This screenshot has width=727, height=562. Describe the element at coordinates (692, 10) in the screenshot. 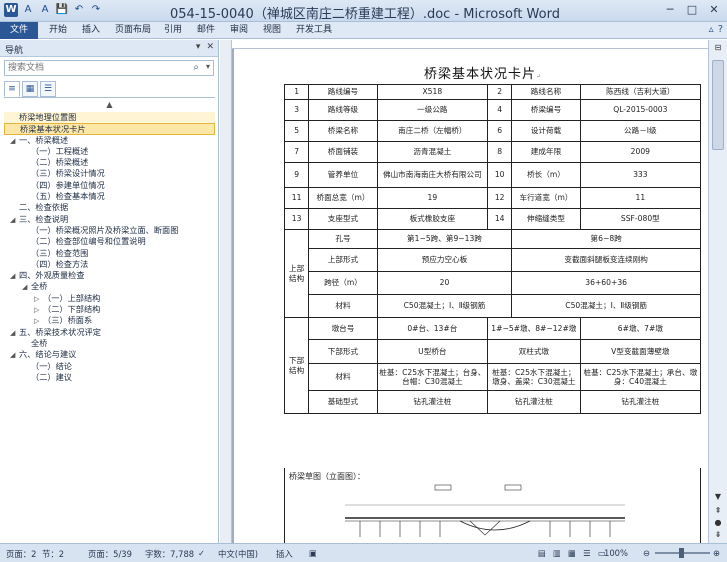

I see `maximize-icon: □` at that location.